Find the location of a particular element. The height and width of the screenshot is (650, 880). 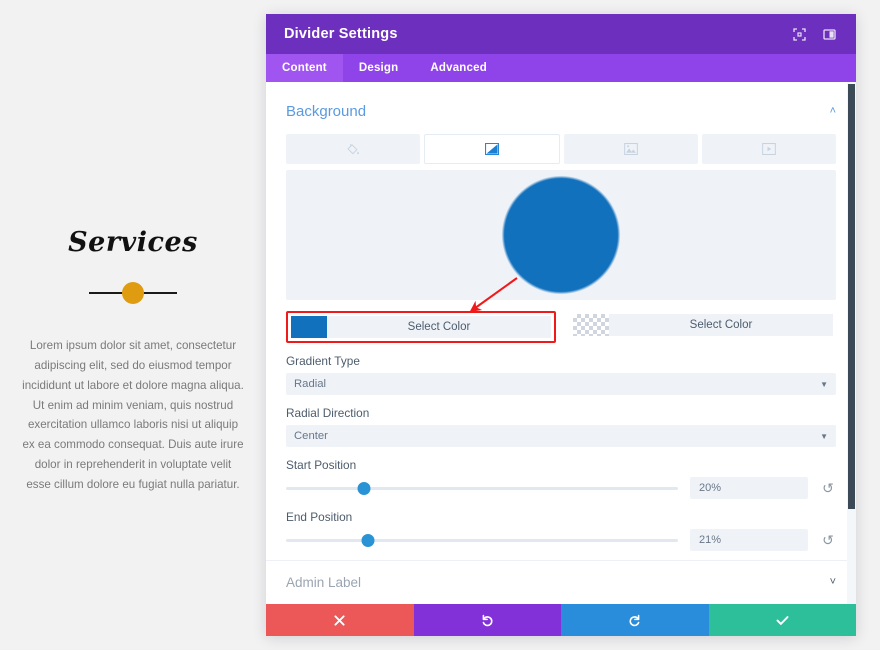

bg-tab-image is located at coordinates (631, 149).